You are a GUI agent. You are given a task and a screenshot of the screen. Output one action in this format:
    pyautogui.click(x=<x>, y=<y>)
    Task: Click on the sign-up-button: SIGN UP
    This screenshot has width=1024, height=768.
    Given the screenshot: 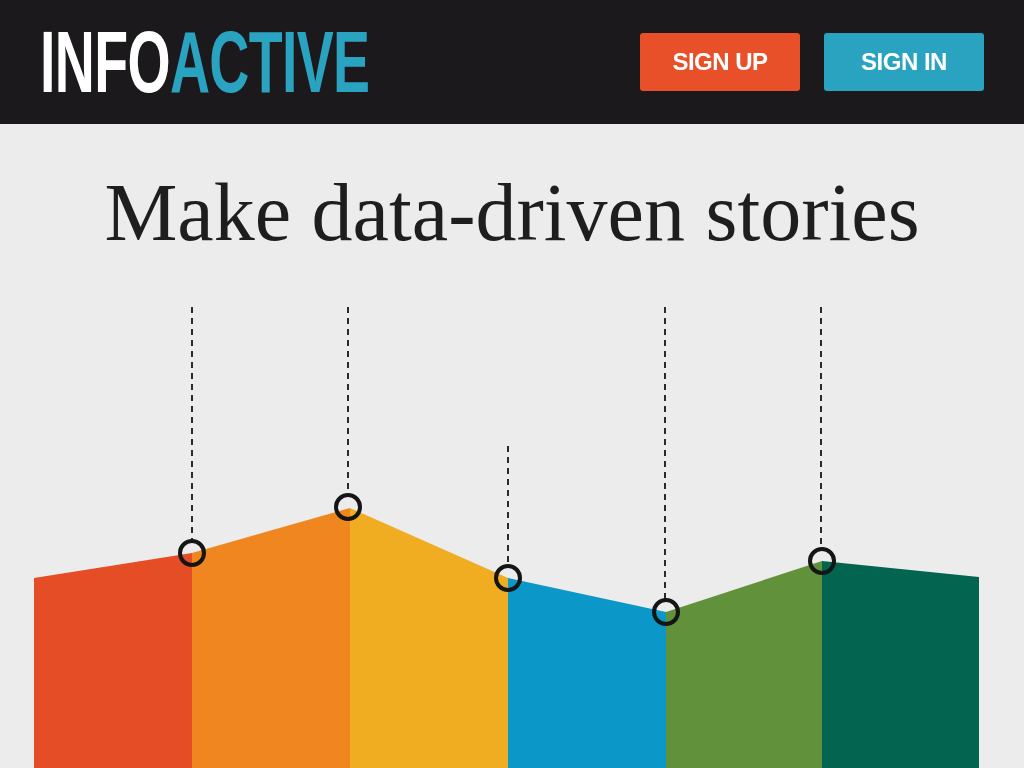 What is the action you would take?
    pyautogui.click(x=720, y=62)
    